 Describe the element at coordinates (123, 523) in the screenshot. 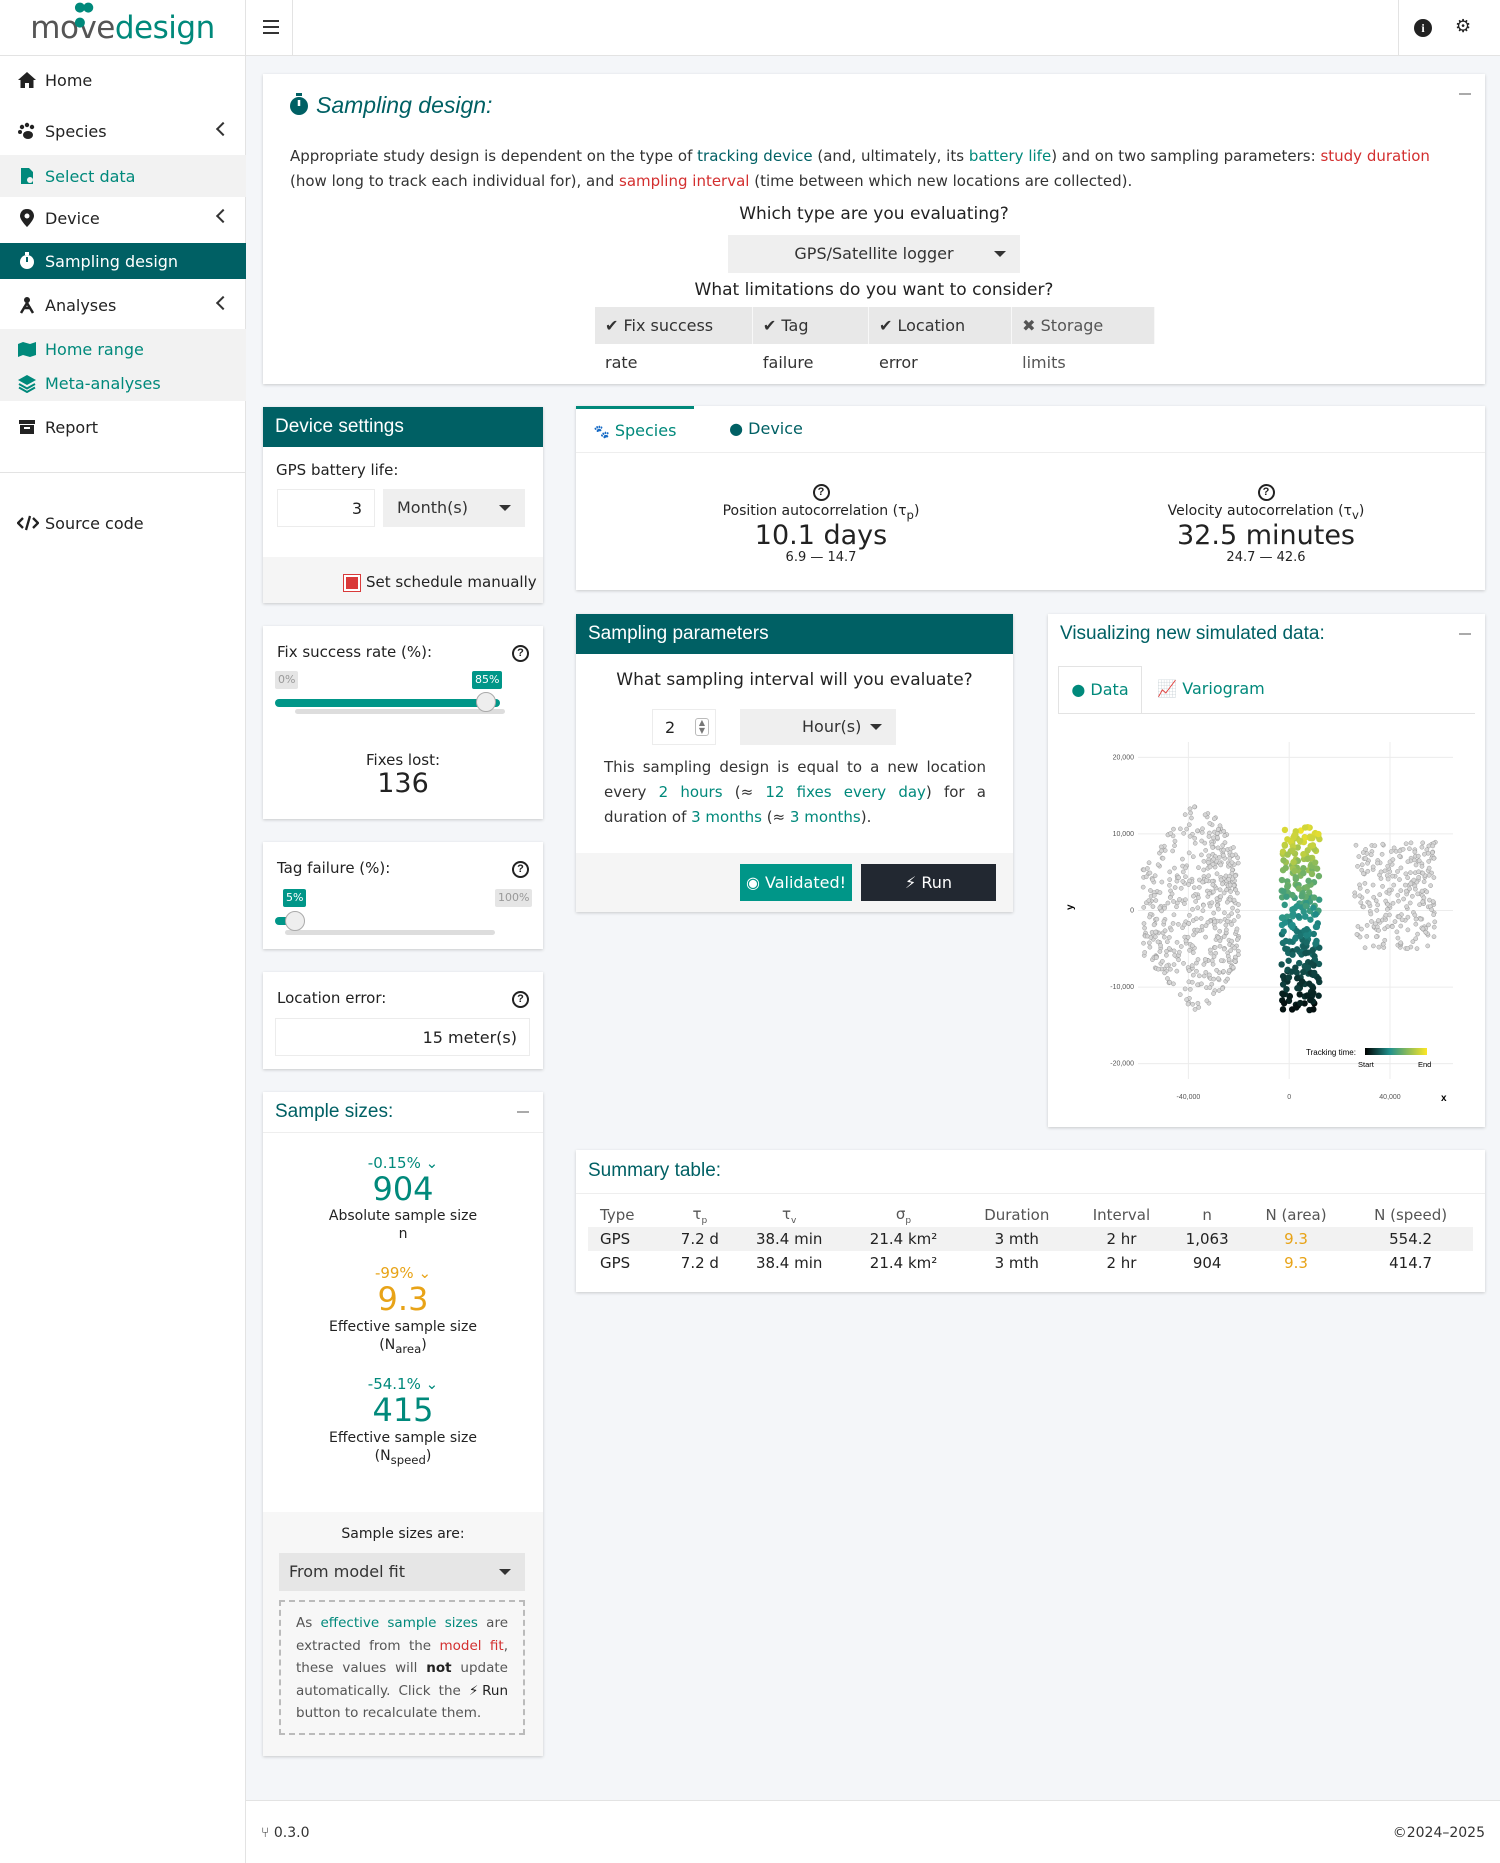

I see `sidebar-item-source-code: Source code` at that location.